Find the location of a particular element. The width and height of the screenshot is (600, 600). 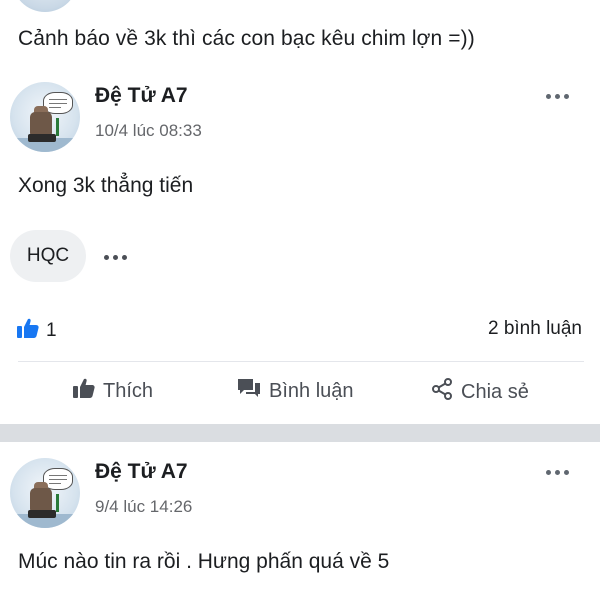

comment-button: Bình luận is located at coordinates (295, 391).